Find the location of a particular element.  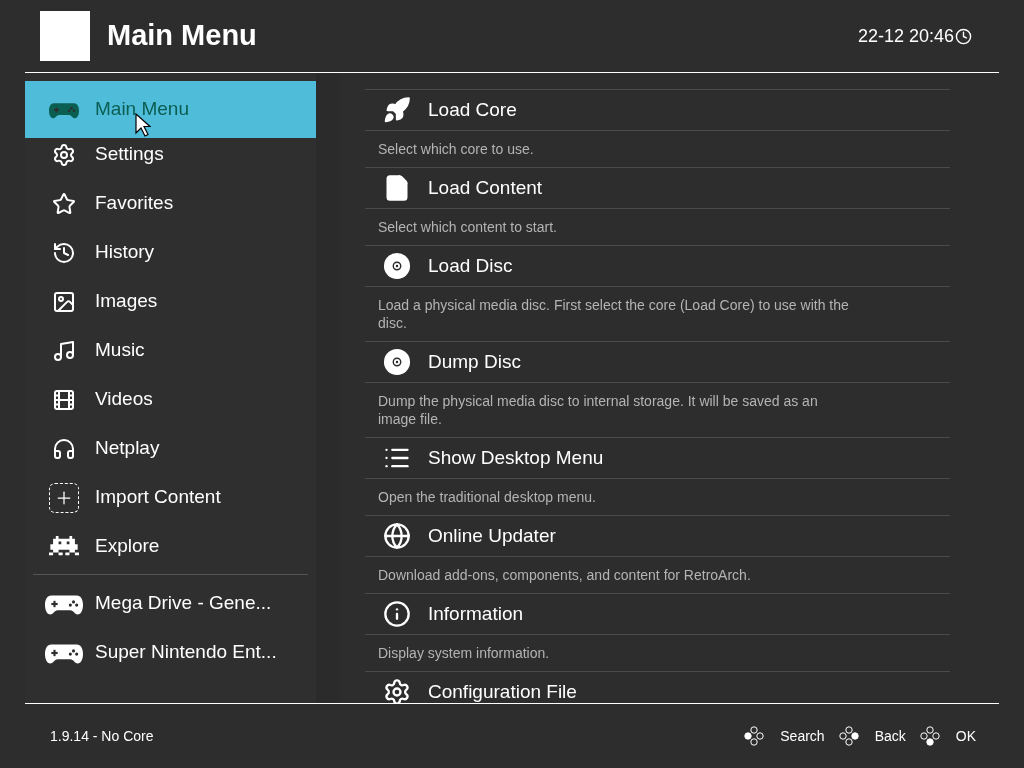

sidebar-item: Import Content is located at coordinates (170, 497).